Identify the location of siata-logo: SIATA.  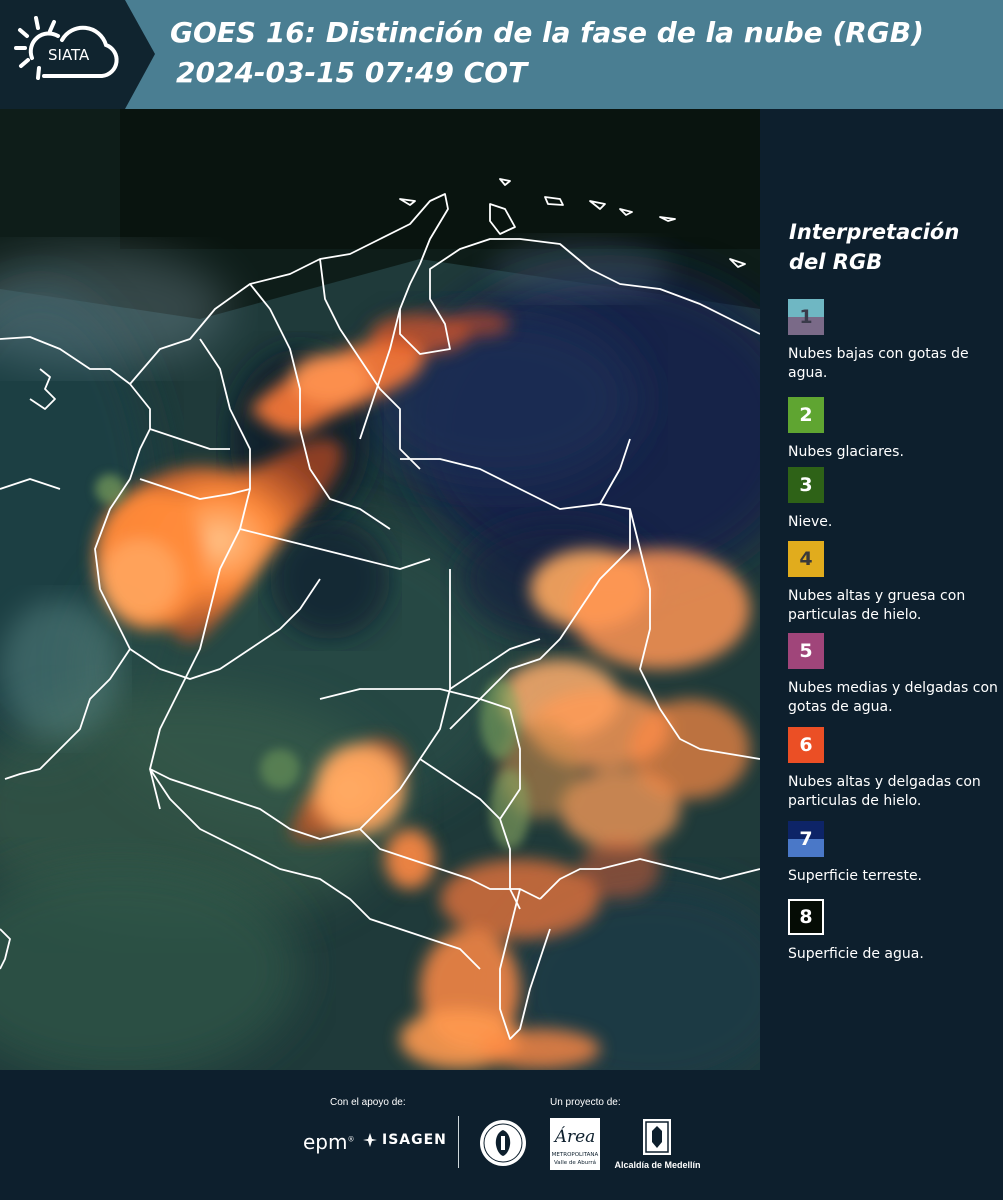
(77, 54).